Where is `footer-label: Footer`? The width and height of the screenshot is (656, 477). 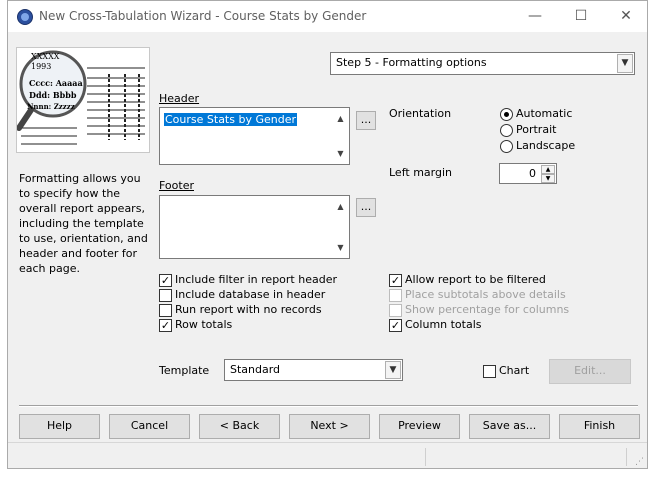
footer-label: Footer is located at coordinates (176, 185).